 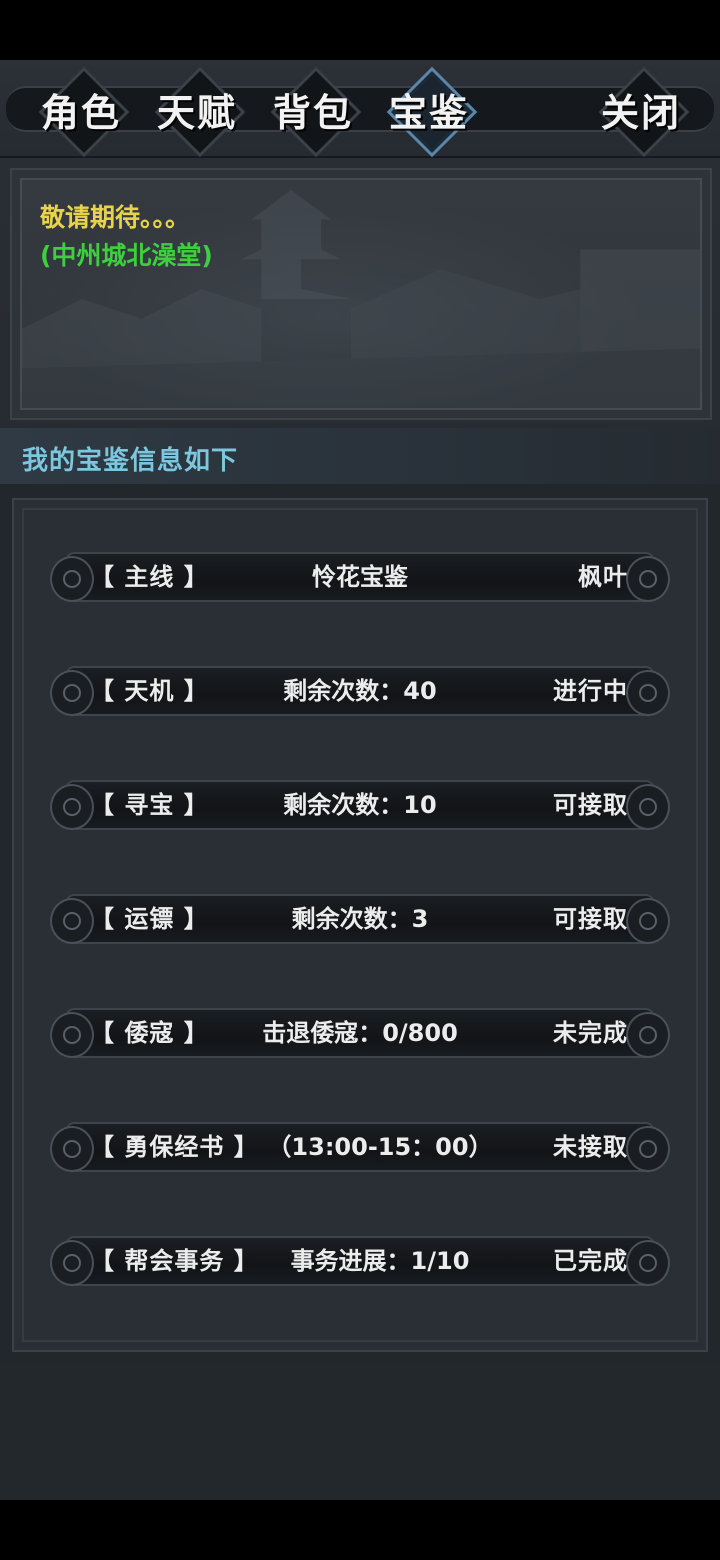 I want to click on tab-label: 宝鉴, so click(x=428, y=112).